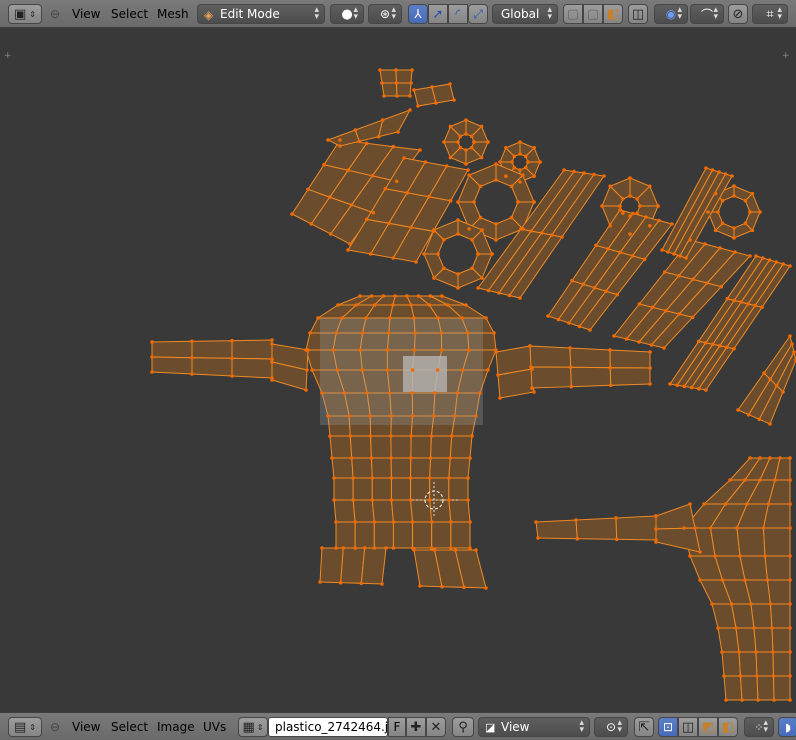 This screenshot has width=796, height=740. I want to click on display-mode-dropdown: ◪ View ▴ ▾, so click(534, 727).